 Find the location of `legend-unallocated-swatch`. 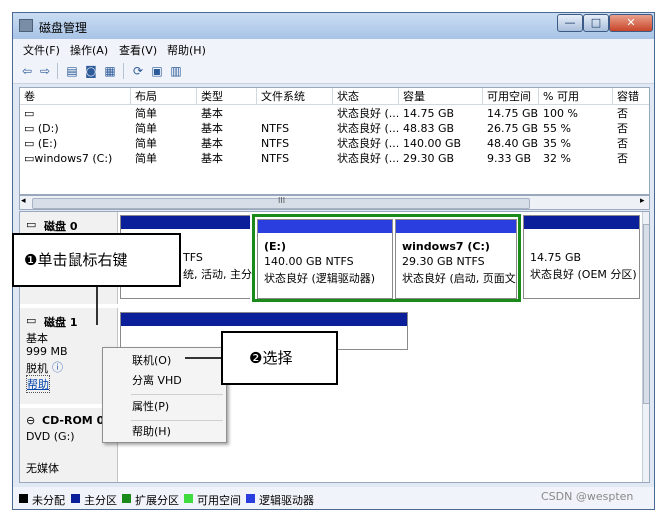

legend-unallocated-swatch is located at coordinates (23, 498).